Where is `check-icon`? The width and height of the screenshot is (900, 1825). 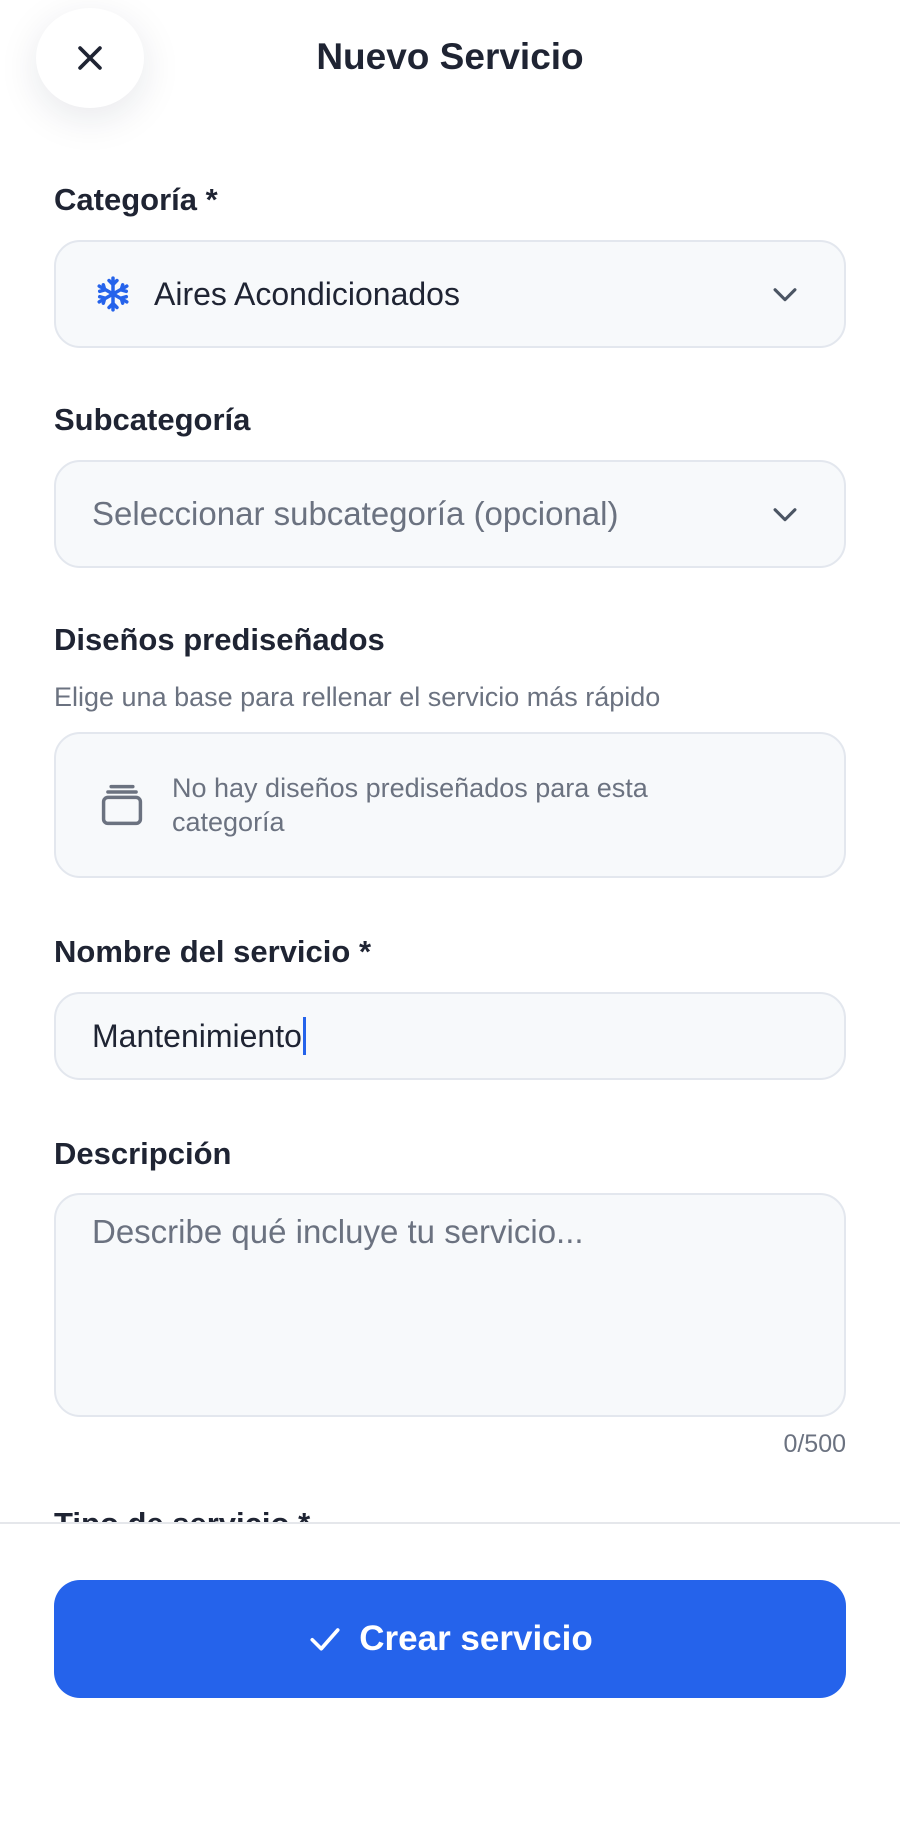
check-icon is located at coordinates (325, 1639).